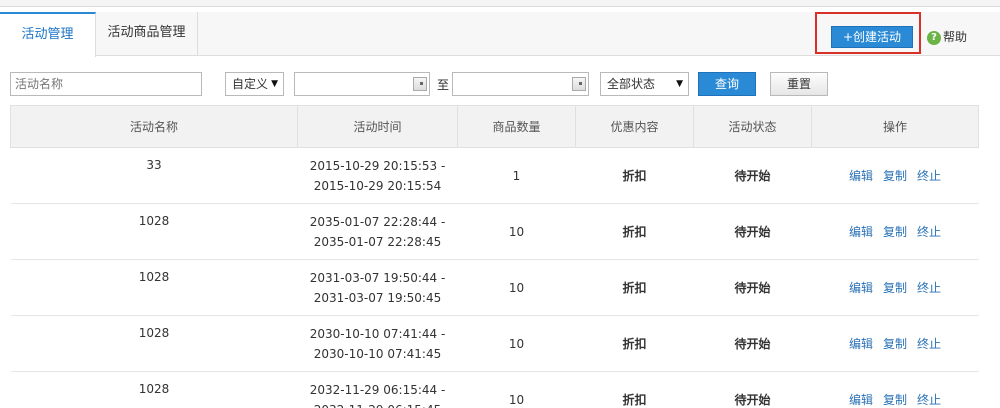  Describe the element at coordinates (377, 165) in the screenshot. I see `start-time: 2015-10-29 20:15:53 -` at that location.